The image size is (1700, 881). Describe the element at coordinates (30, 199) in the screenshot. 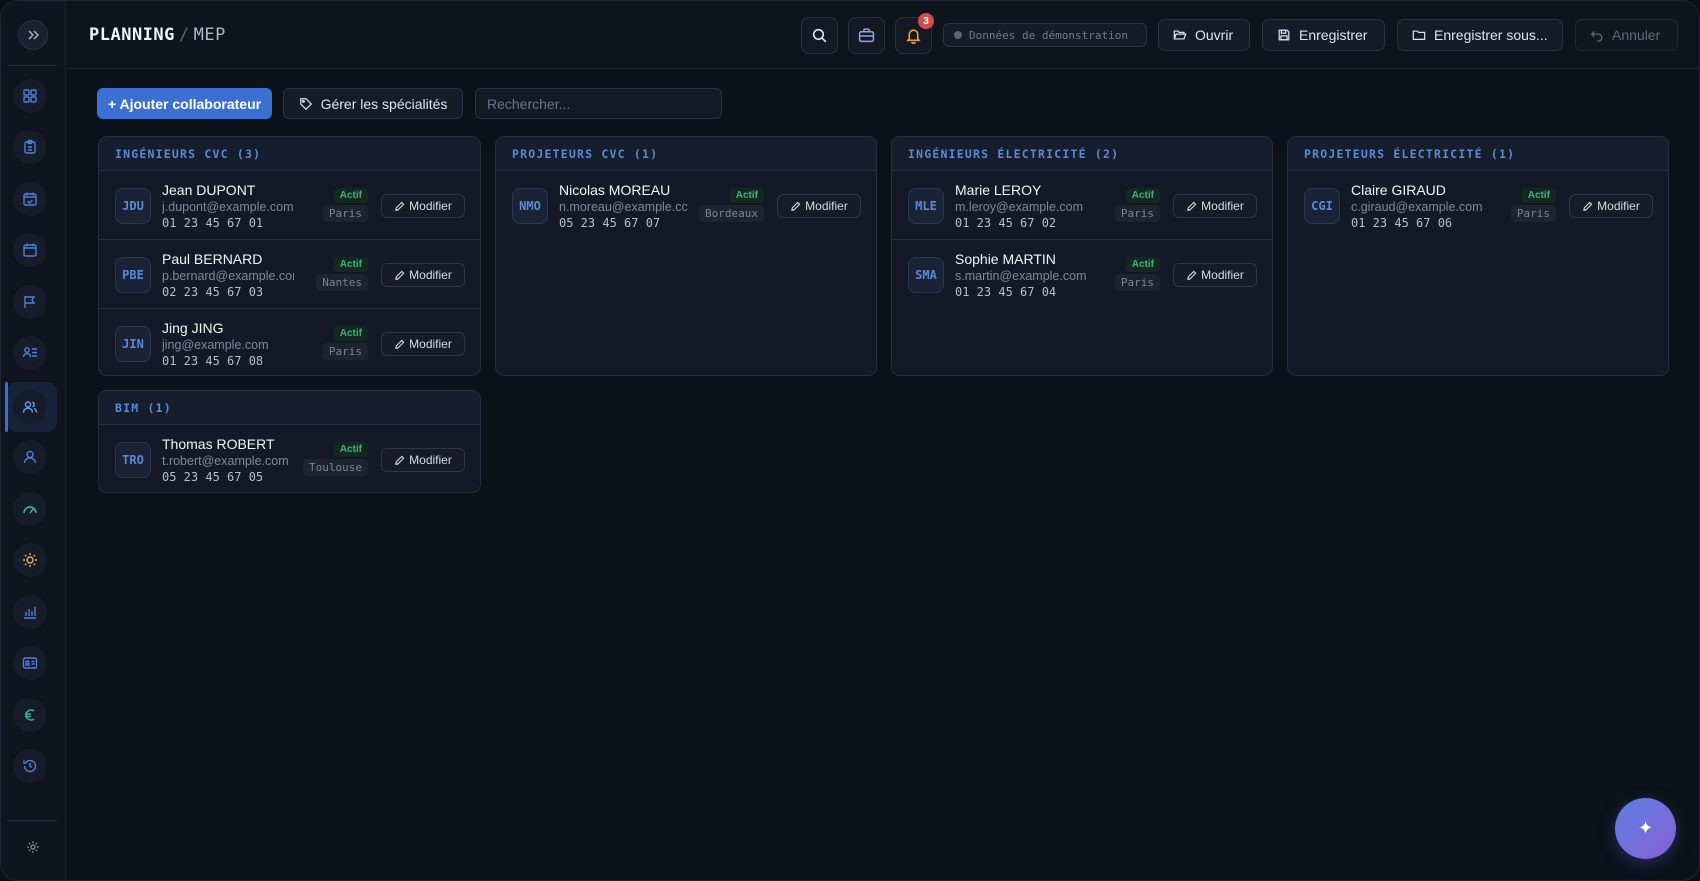

I see `sidebar-item-schedule` at that location.